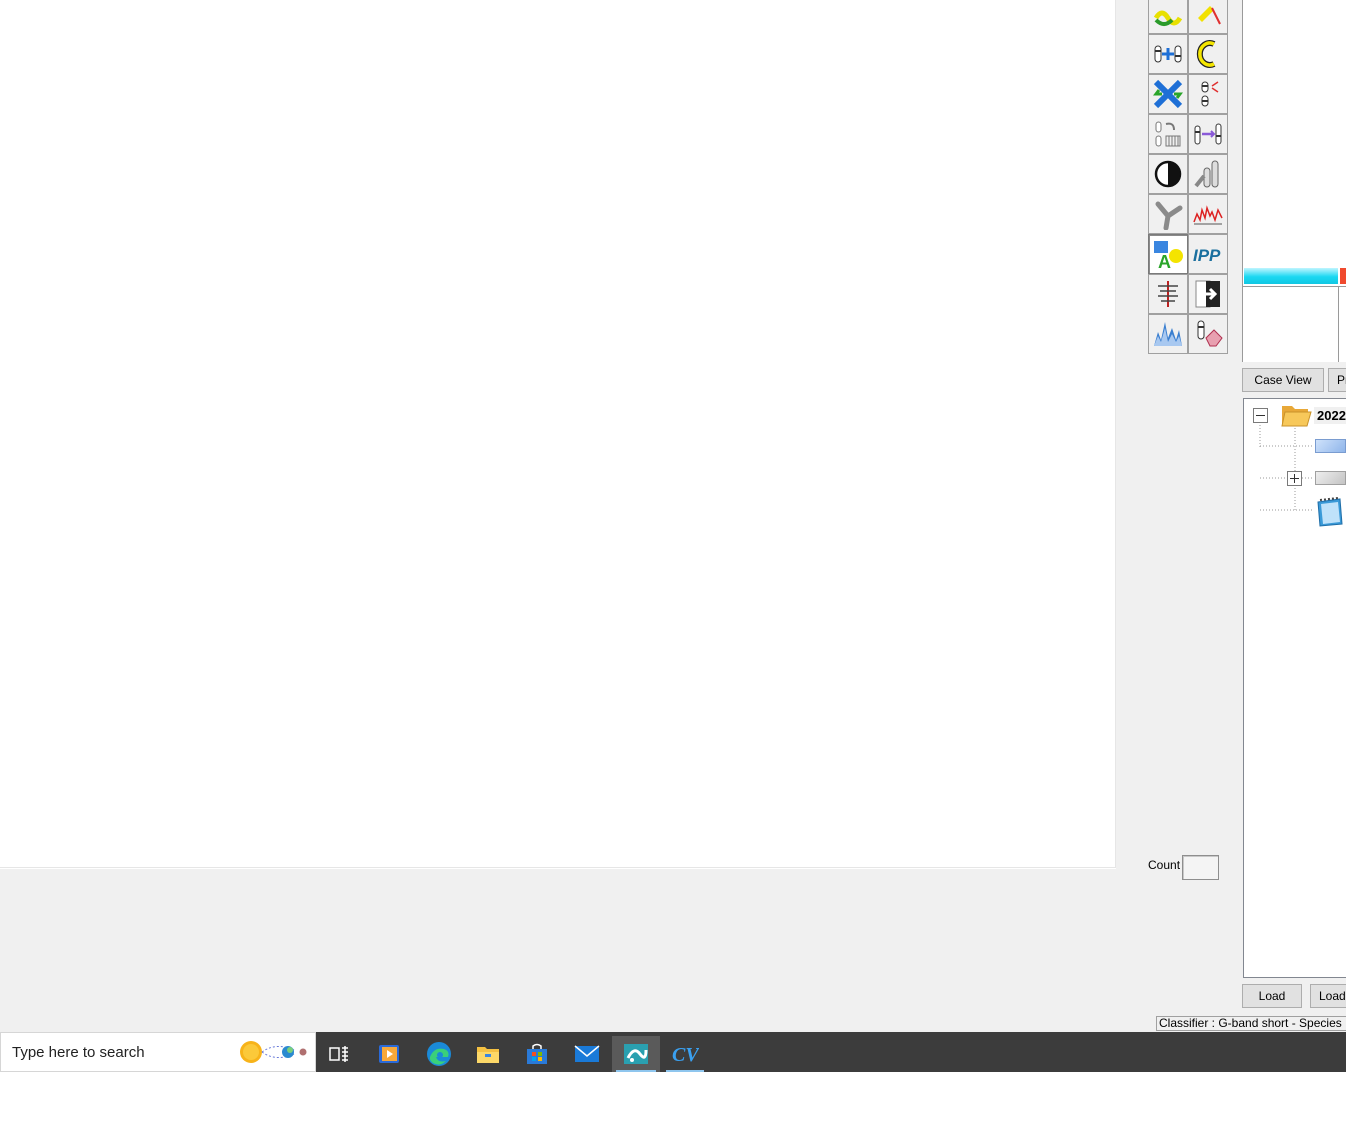 This screenshot has height=1136, width=1346. I want to click on tab-second: Pr, so click(1337, 380).